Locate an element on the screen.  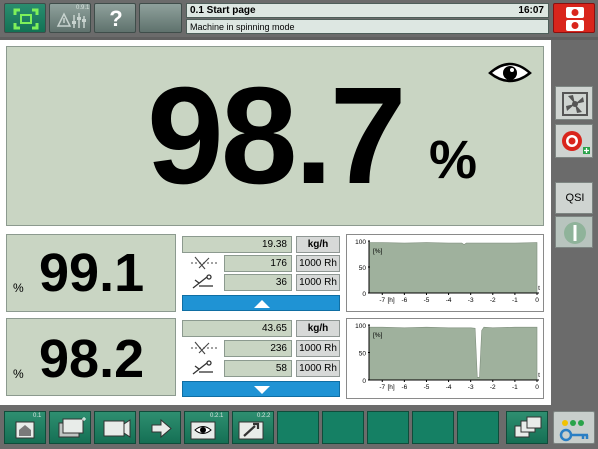
qsi-button: QSI is located at coordinates (574, 198).